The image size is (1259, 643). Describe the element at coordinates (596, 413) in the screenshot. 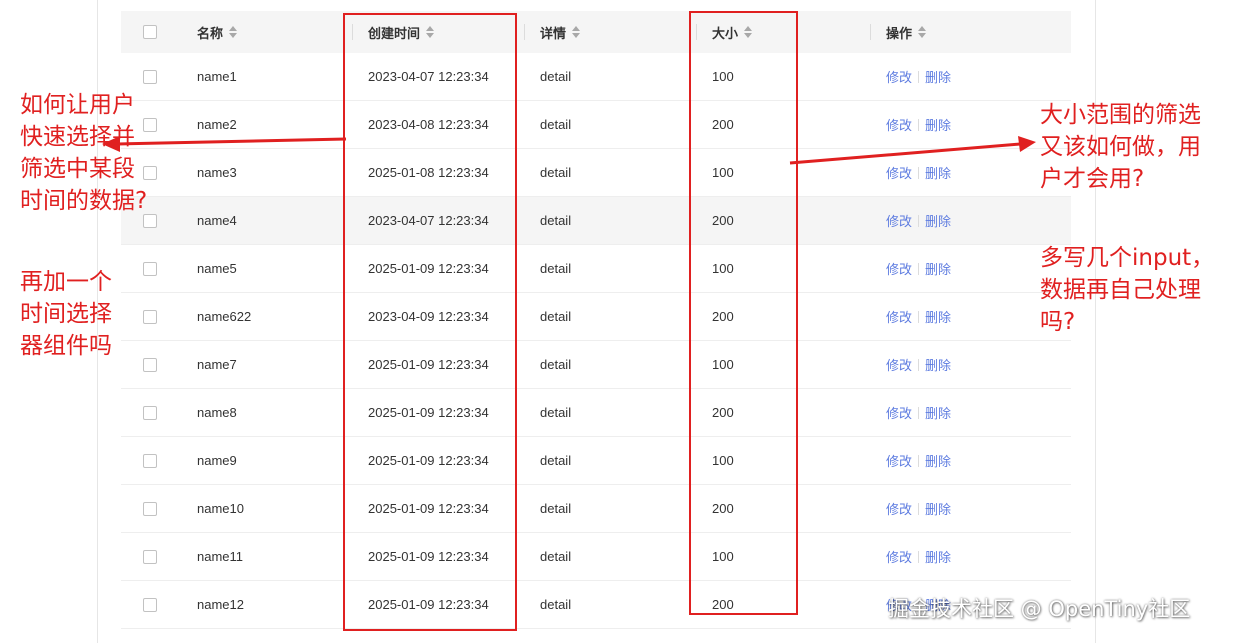

I see `table-row: name8 2025-01-09 12:23:34 detail 200 修改 删除` at that location.